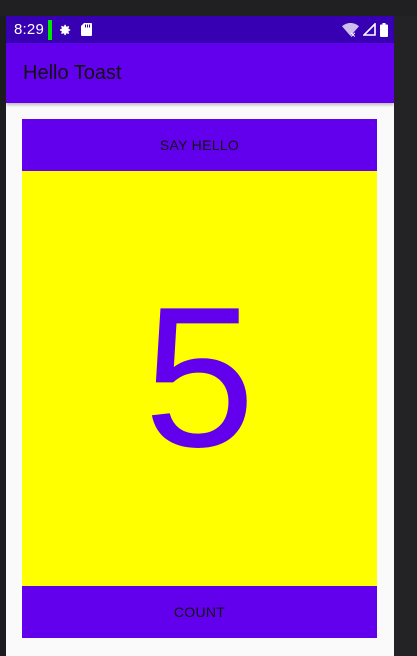 This screenshot has height=656, width=417. What do you see at coordinates (199, 612) in the screenshot?
I see `count-button: COUNT` at bounding box center [199, 612].